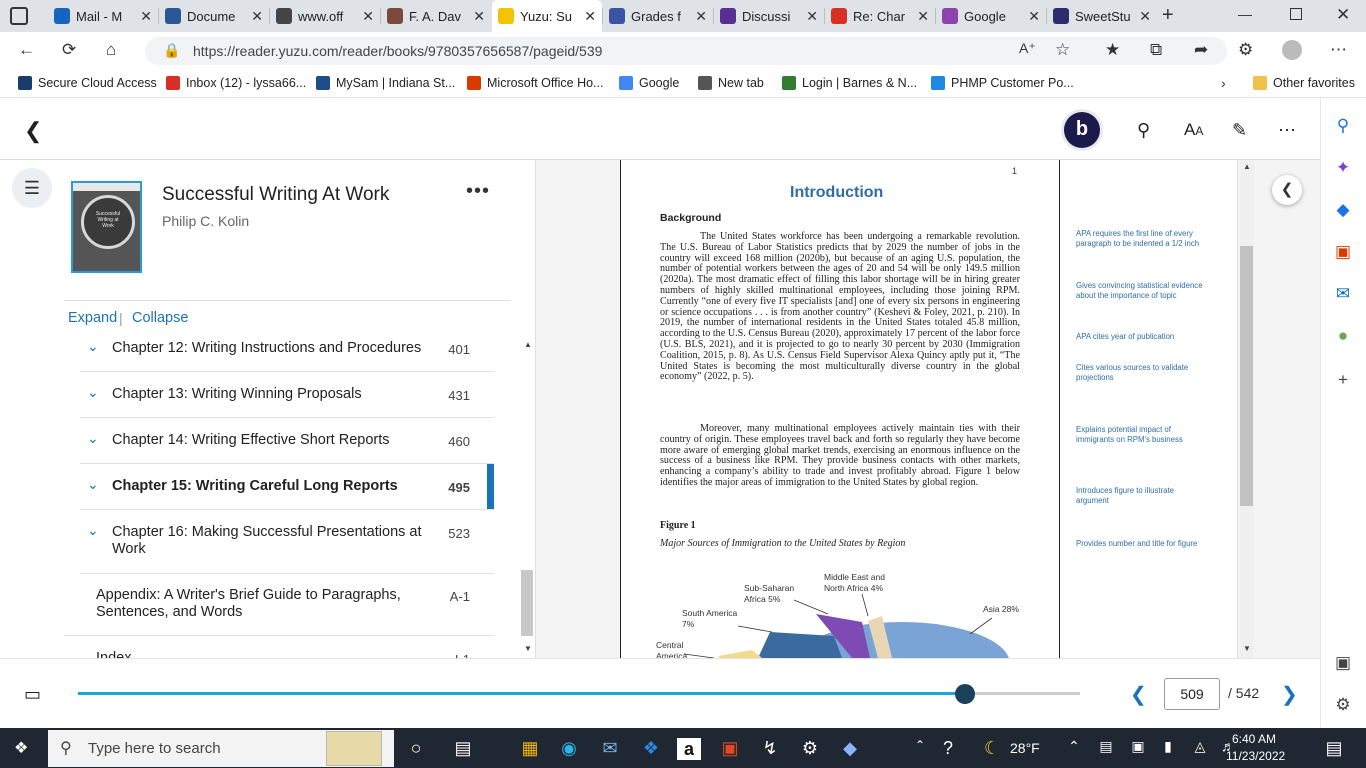  What do you see at coordinates (1255, 748) in the screenshot?
I see `taskbar-clock: 6:40 AM 11/23/2022` at bounding box center [1255, 748].